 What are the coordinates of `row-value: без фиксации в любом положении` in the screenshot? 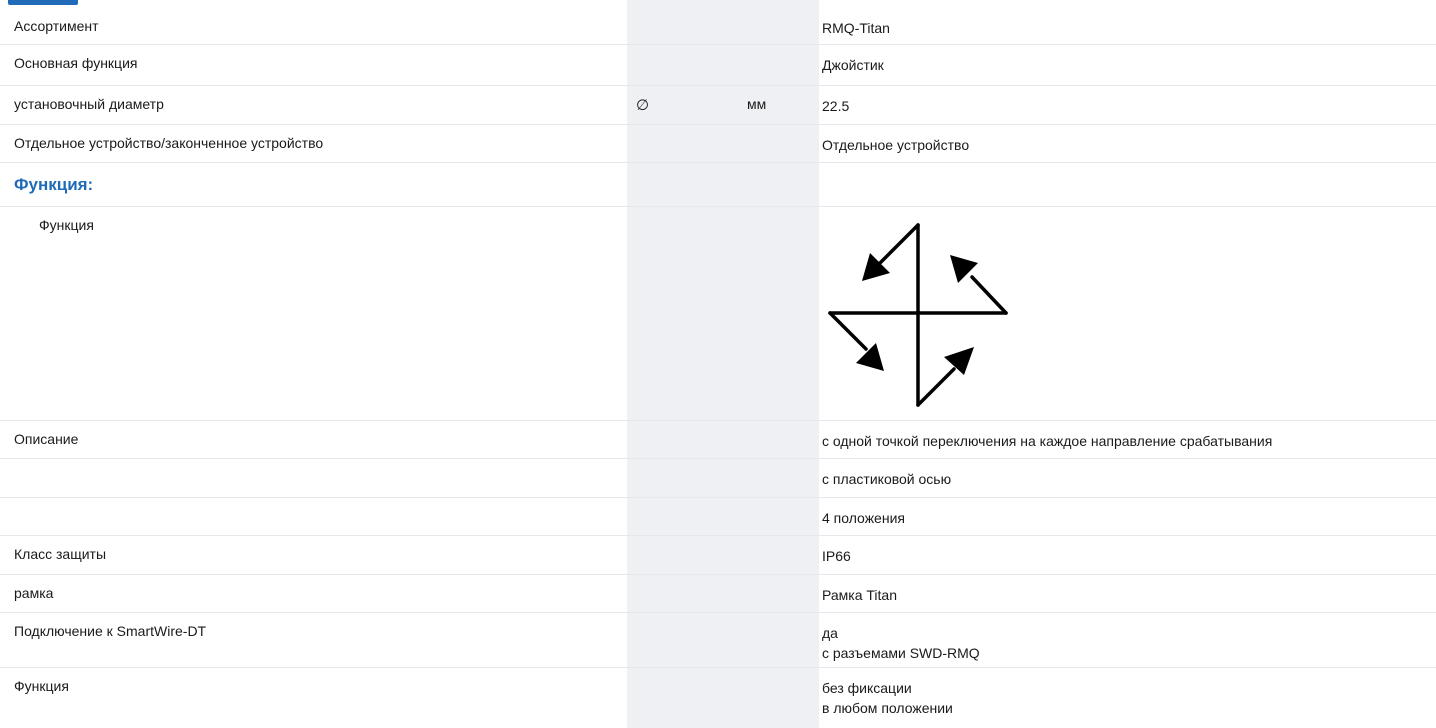 It's located at (887, 698).